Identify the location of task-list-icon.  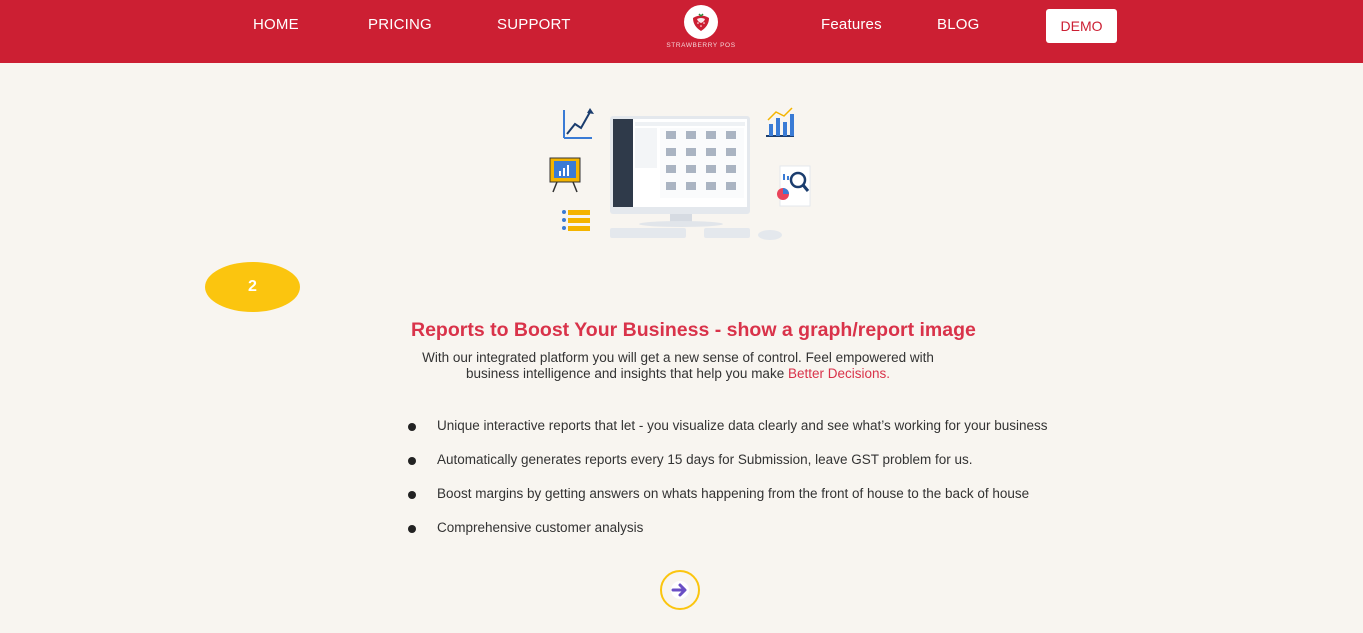
(576, 220).